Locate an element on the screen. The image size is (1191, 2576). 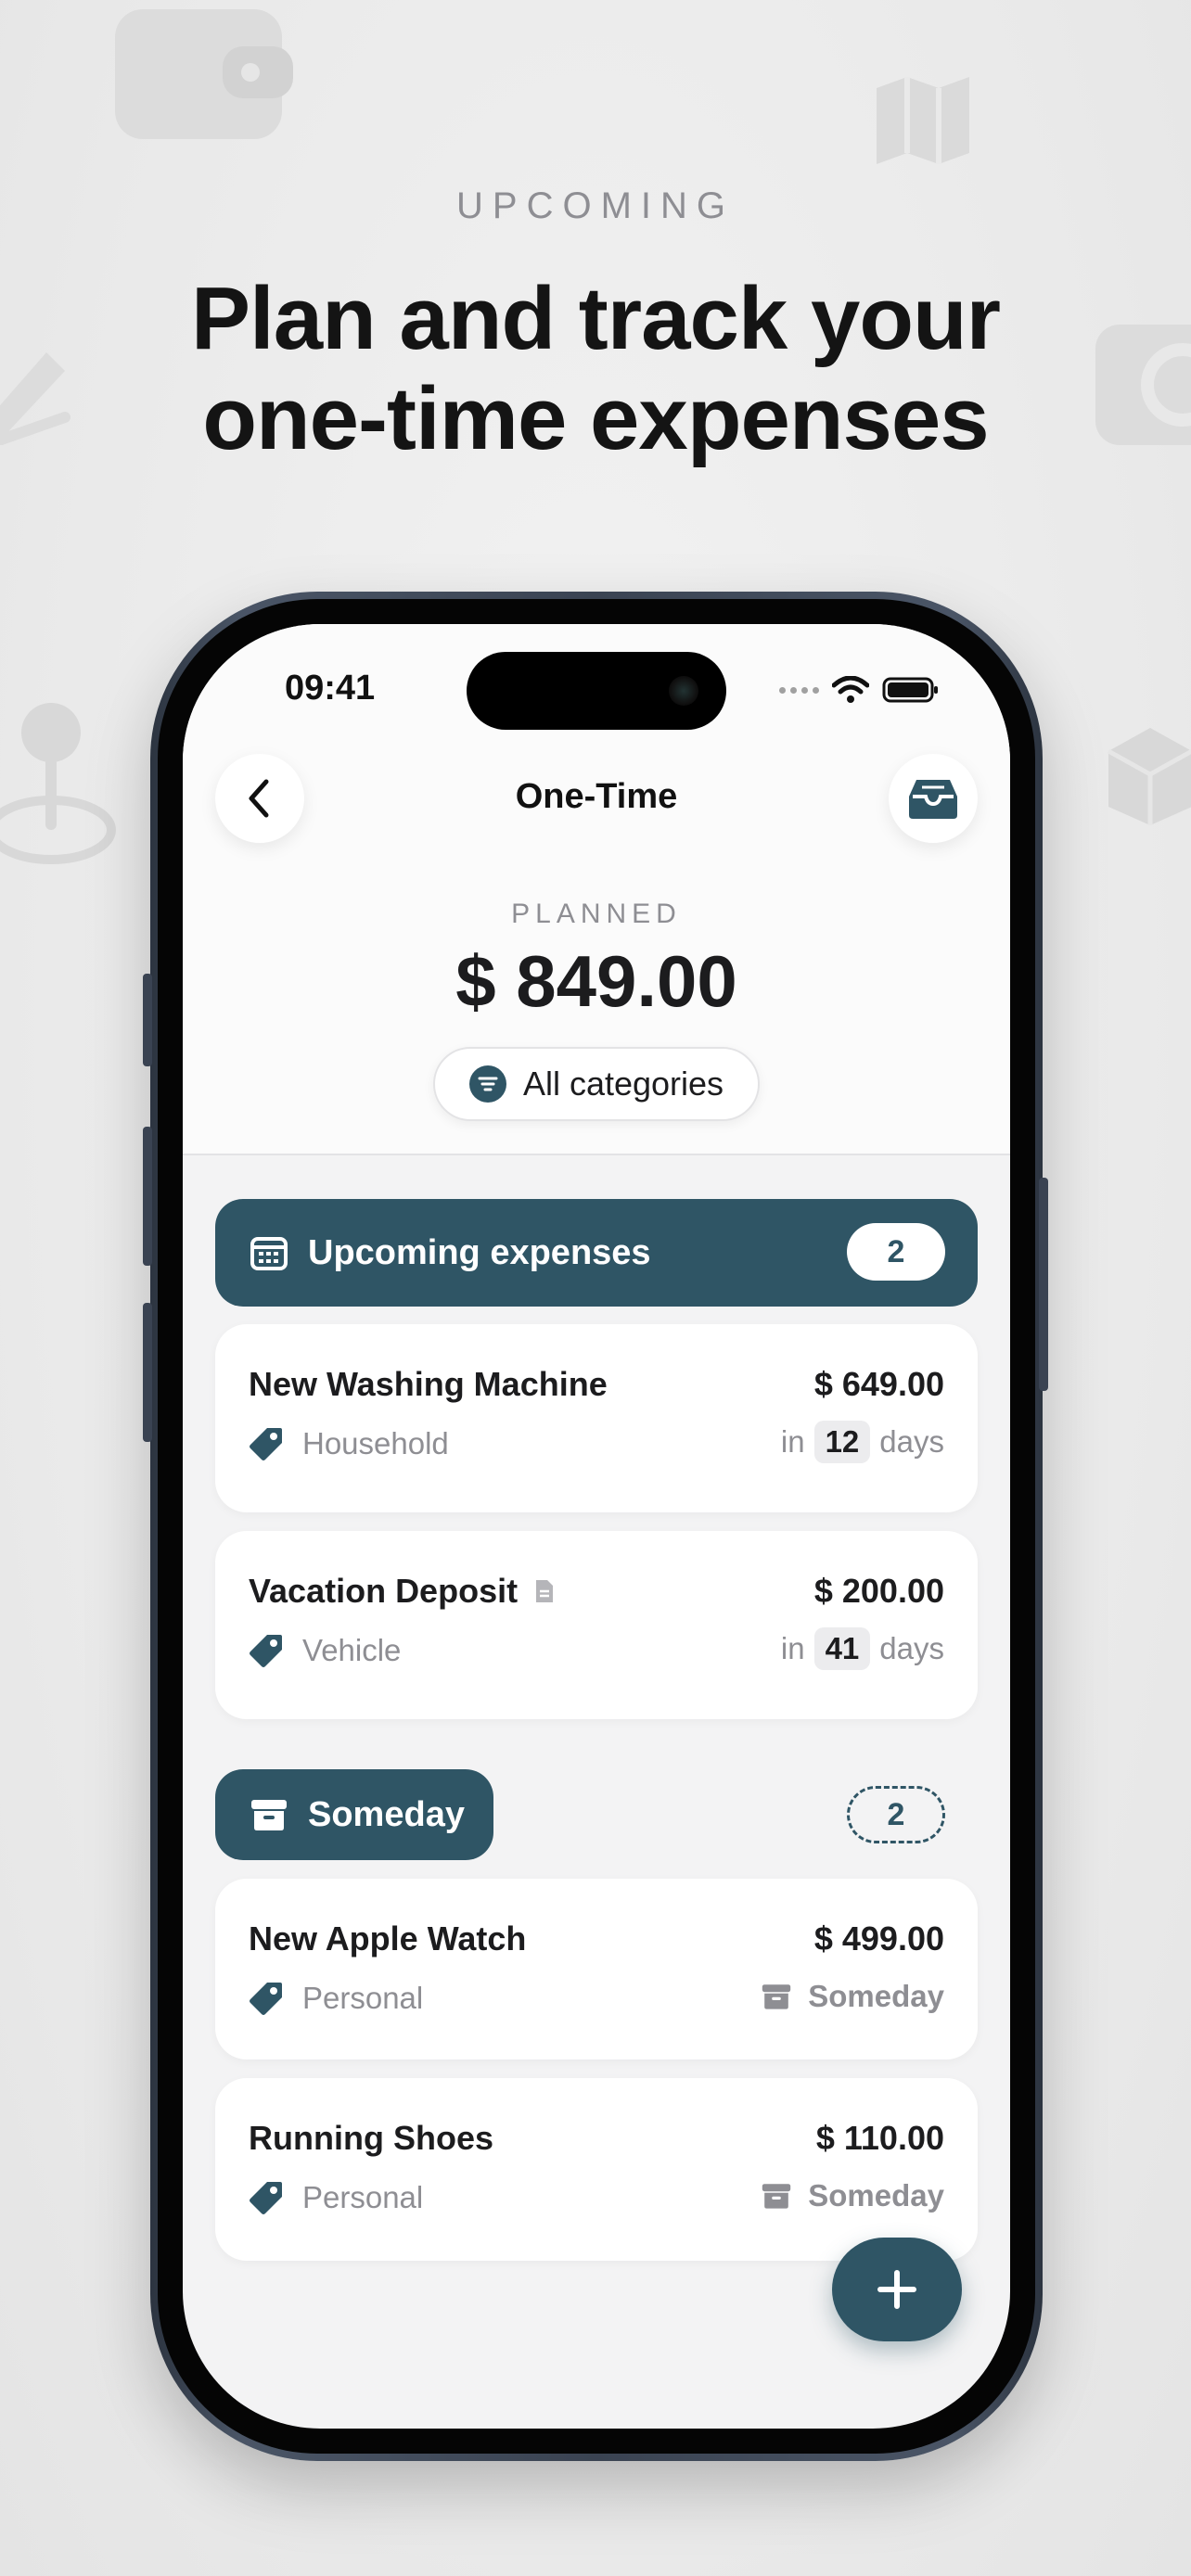
planned-amount: $ 849.00 is located at coordinates (596, 981).